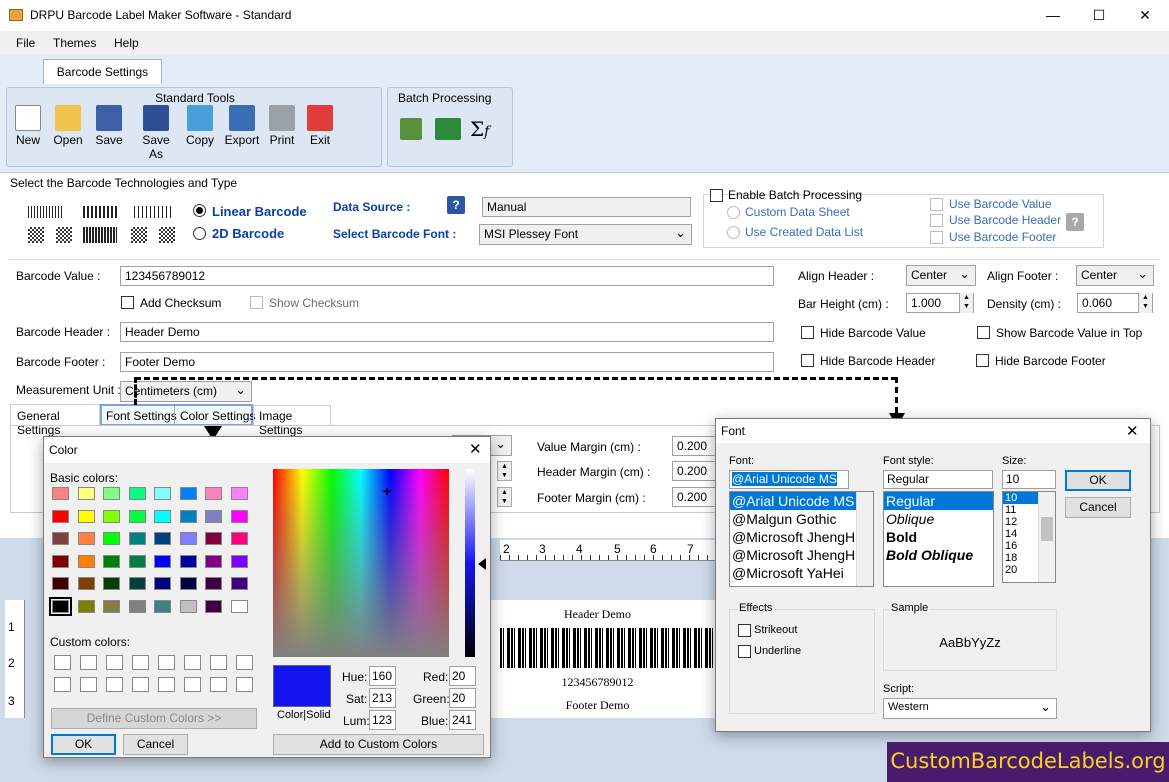 Image resolution: width=1169 pixels, height=782 pixels. I want to click on add-checksum-checkbox, so click(127, 302).